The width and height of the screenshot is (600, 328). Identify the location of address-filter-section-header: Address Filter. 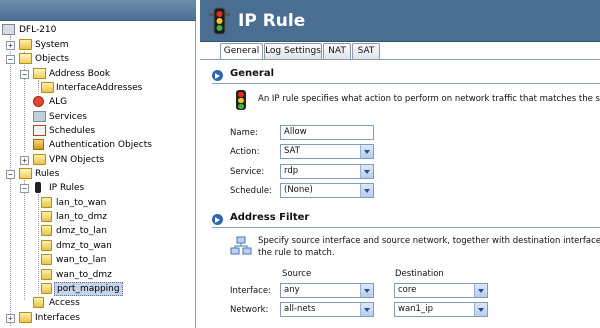
(405, 219).